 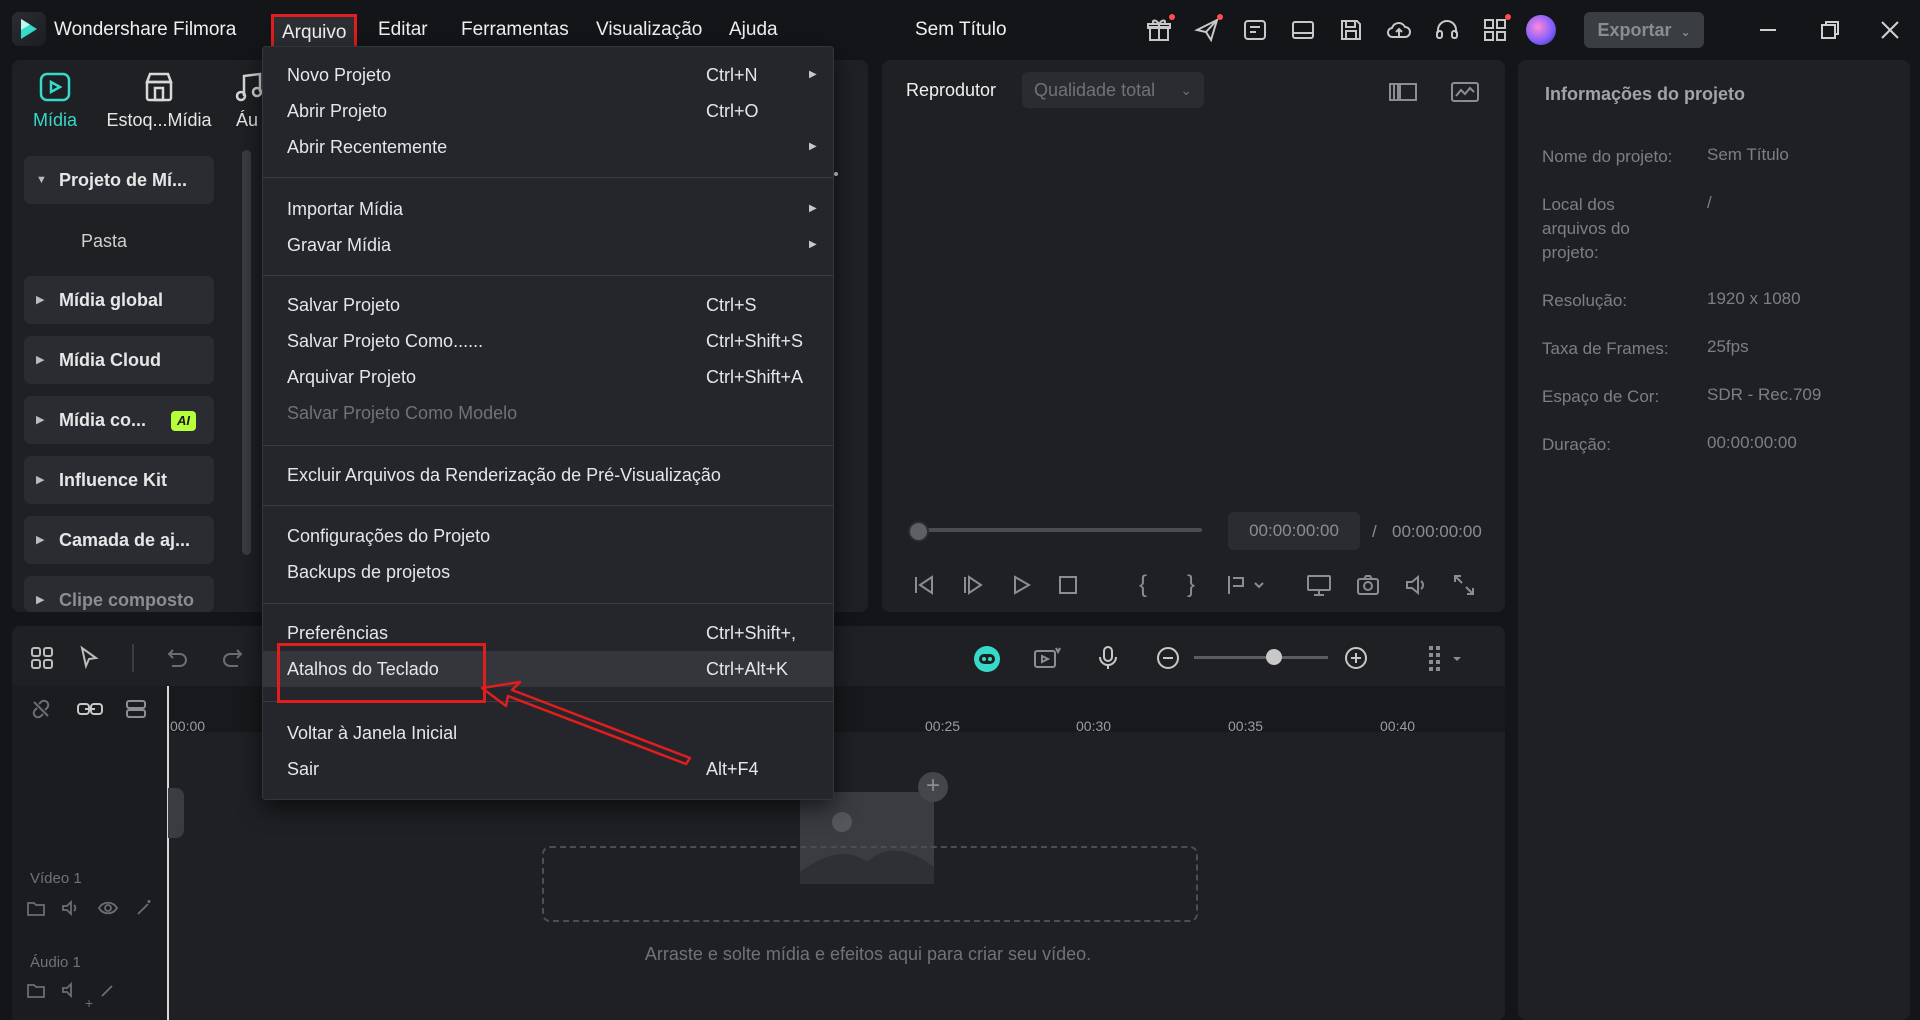 What do you see at coordinates (119, 594) in the screenshot?
I see `sidebar-item-clipe-composto: ▶ Clipe composto` at bounding box center [119, 594].